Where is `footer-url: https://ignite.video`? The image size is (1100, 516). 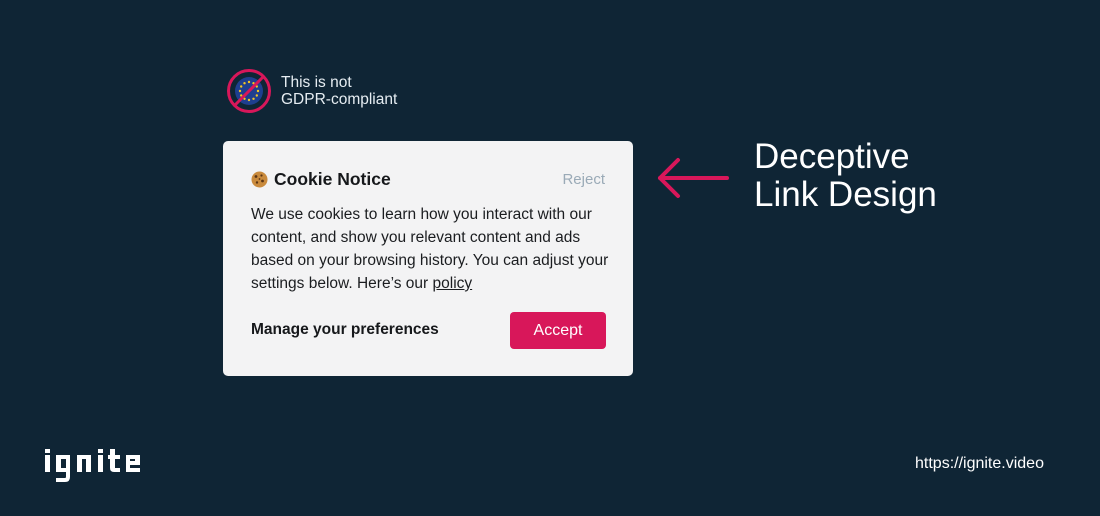 footer-url: https://ignite.video is located at coordinates (979, 464).